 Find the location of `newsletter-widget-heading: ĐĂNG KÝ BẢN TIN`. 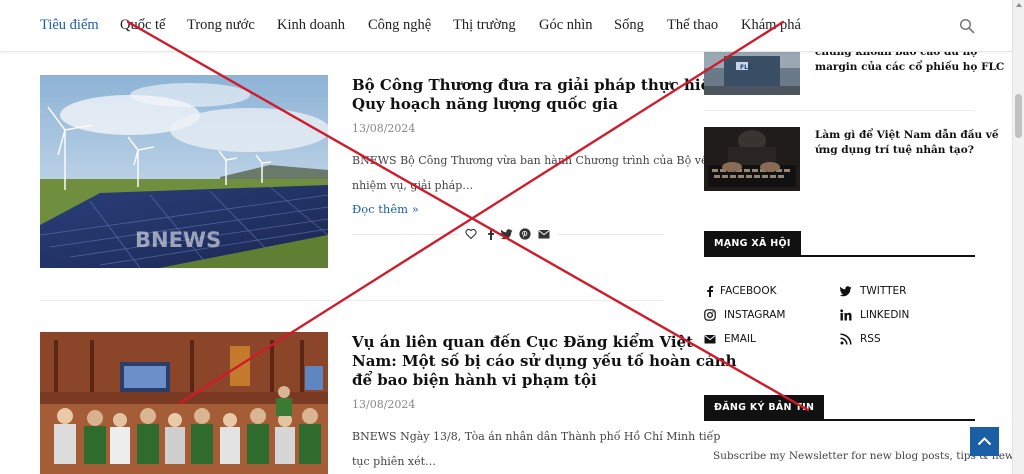

newsletter-widget-heading: ĐĂNG KÝ BẢN TIN is located at coordinates (839, 408).